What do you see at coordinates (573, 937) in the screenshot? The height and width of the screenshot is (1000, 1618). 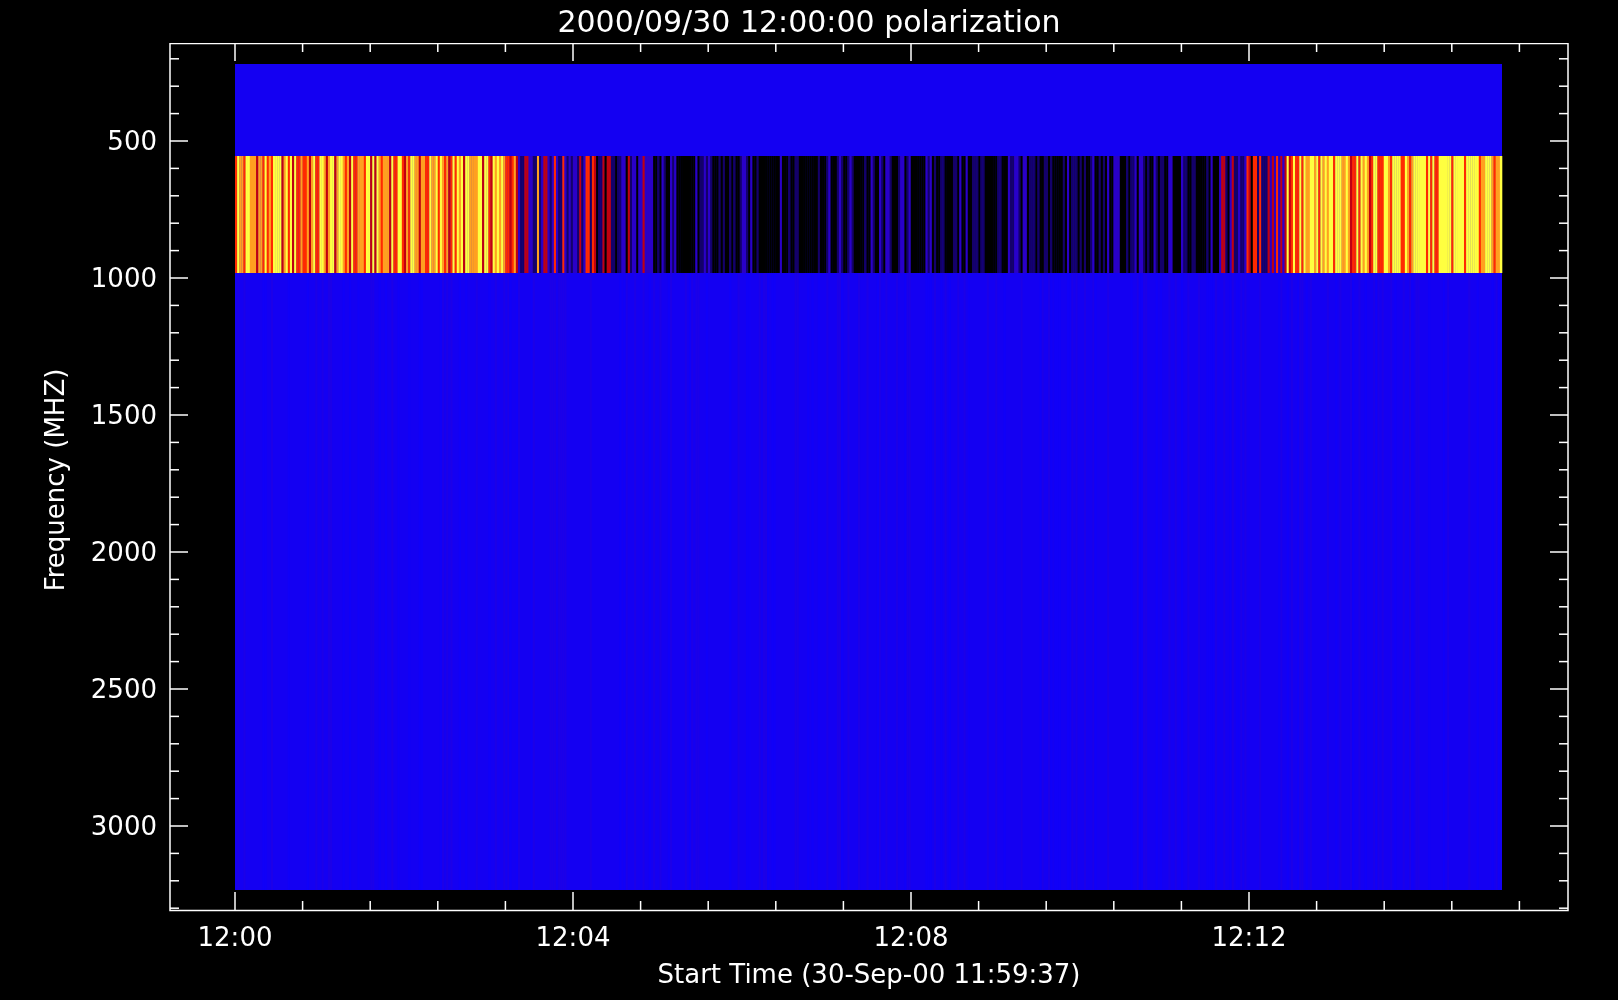 I see `x-tick-label: 12:04` at bounding box center [573, 937].